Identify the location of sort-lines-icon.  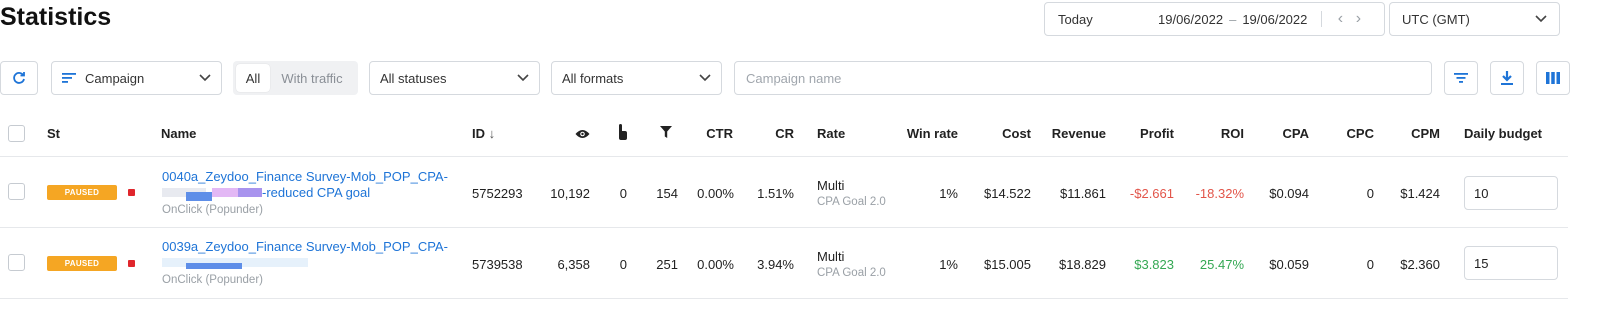
(69, 78).